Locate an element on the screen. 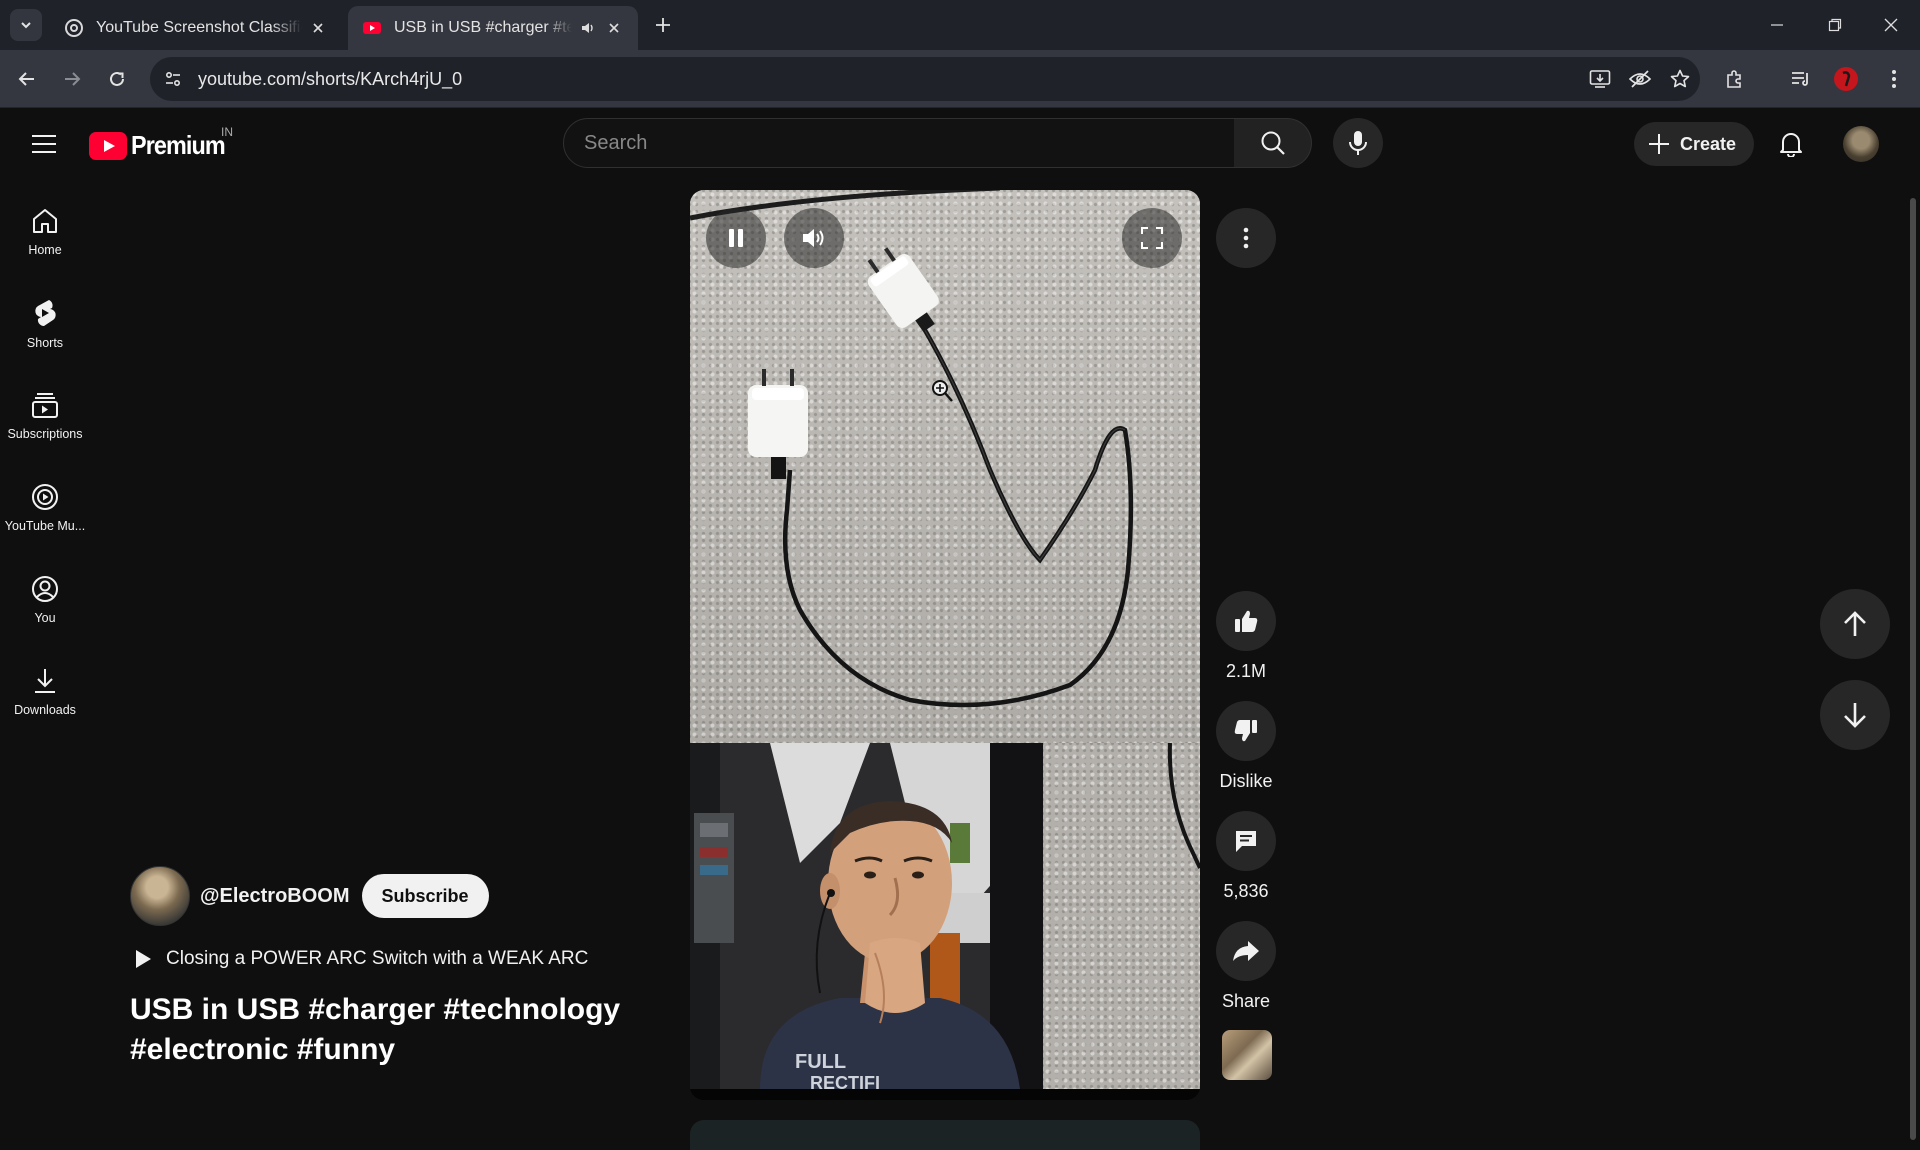 The image size is (1920, 1150). guide-label: Home is located at coordinates (45, 250).